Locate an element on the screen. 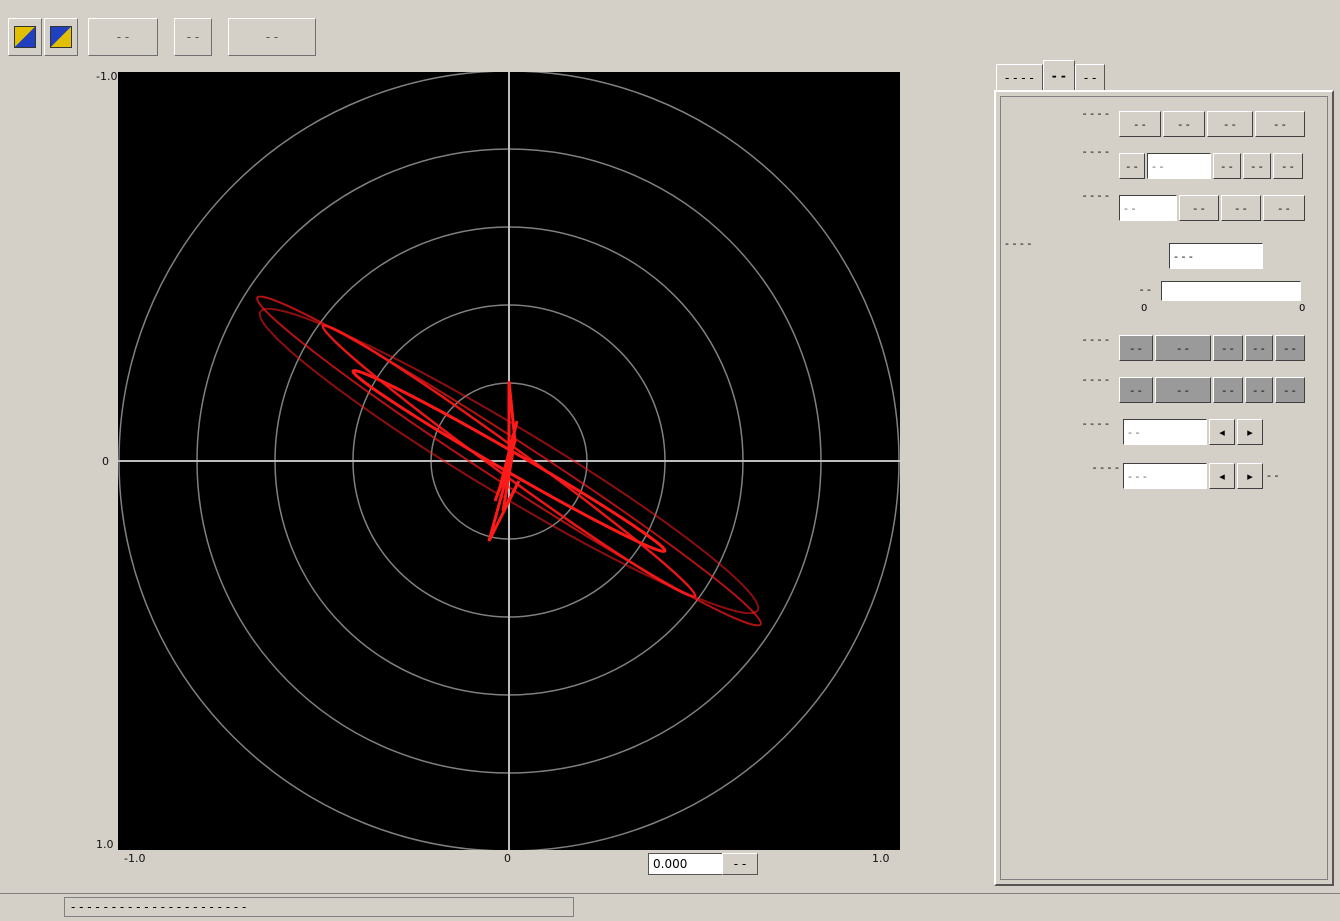 This screenshot has width=1340, height=921. row7-label: - - - - is located at coordinates (1095, 423).